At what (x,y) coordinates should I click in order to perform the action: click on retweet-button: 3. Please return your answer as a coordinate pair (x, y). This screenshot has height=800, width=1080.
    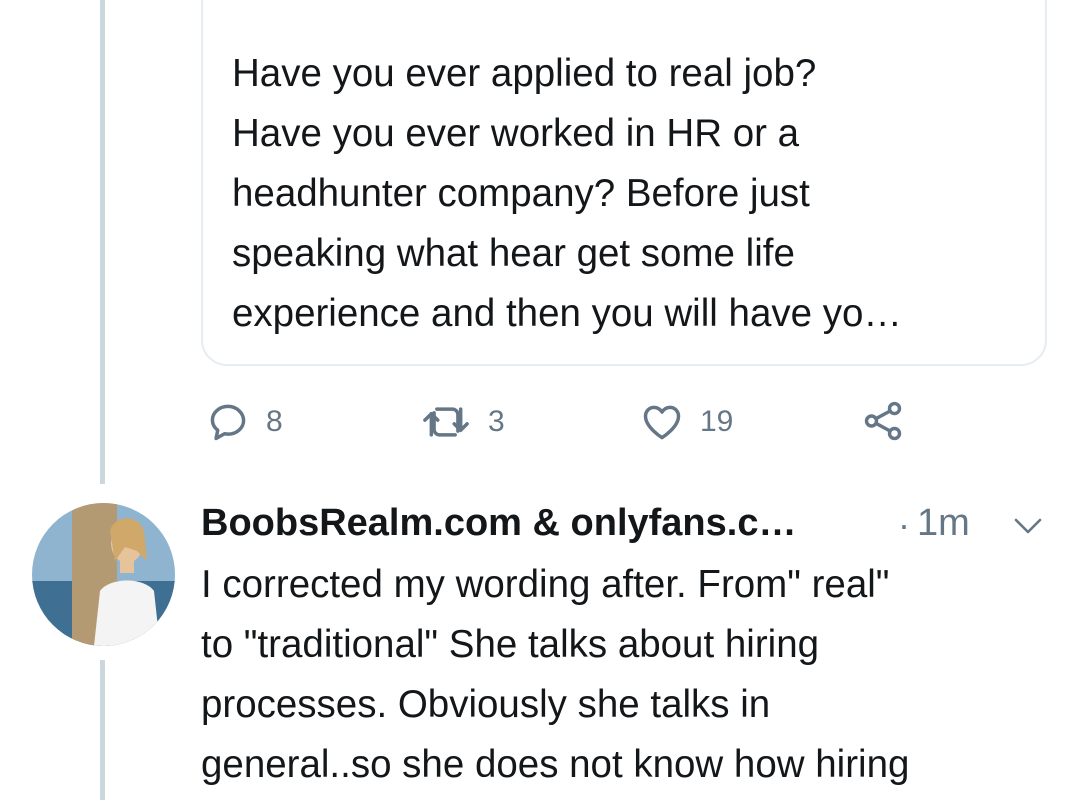
    Looking at the image, I should click on (462, 422).